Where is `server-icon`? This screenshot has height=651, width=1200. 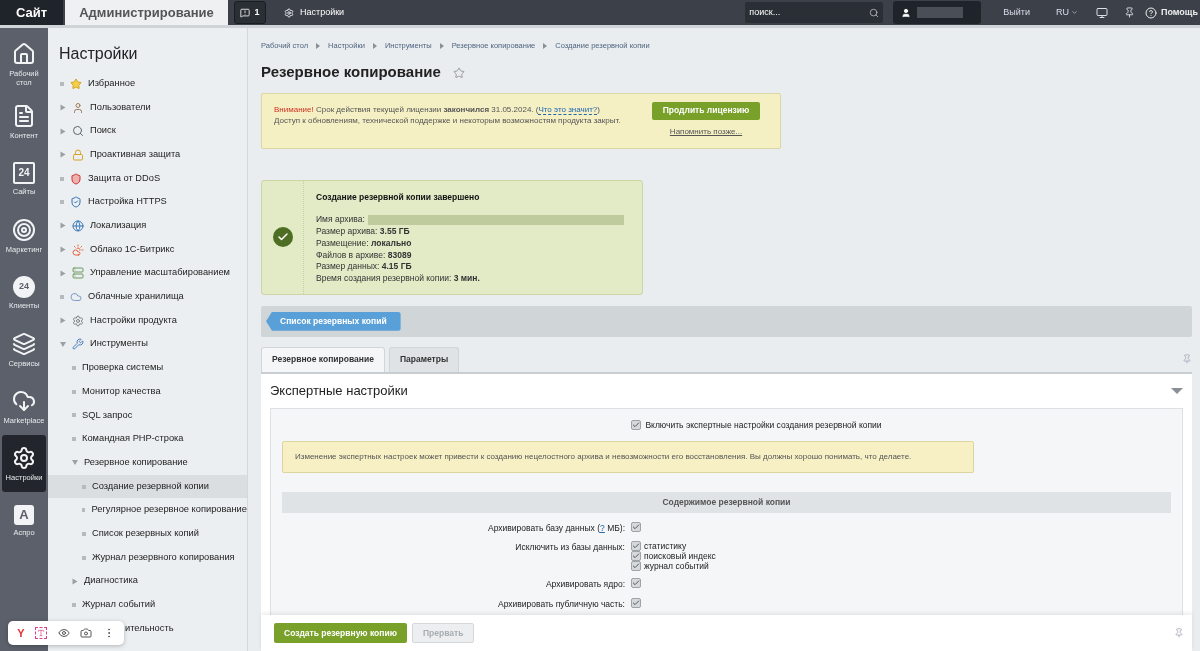
server-icon is located at coordinates (78, 273).